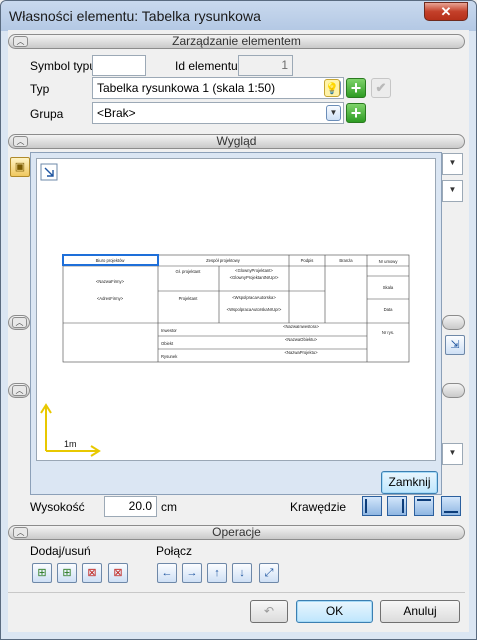 The height and width of the screenshot is (640, 477). Describe the element at coordinates (110, 298) in the screenshot. I see `cell-adres-firmy: <AdresFirmy>` at that location.